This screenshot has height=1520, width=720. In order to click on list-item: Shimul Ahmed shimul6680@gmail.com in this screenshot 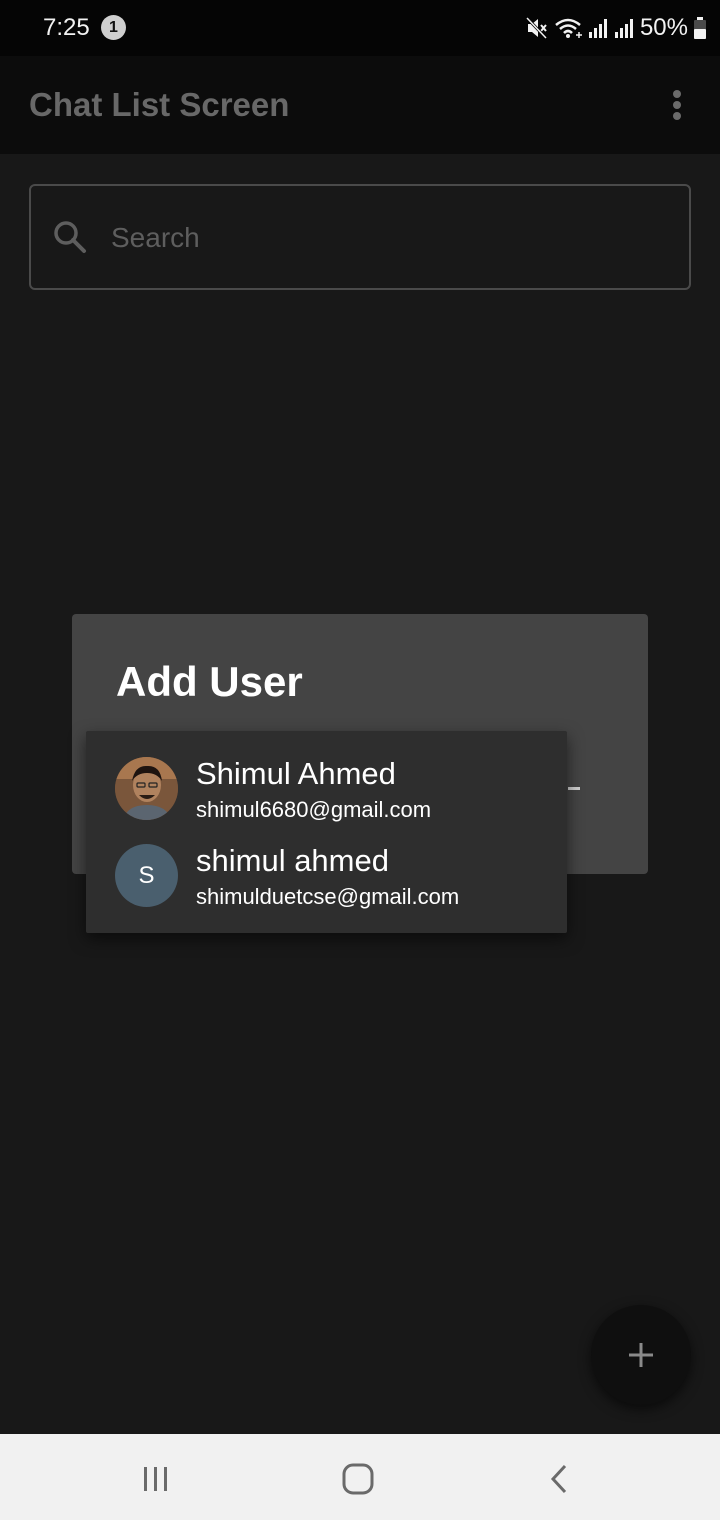, I will do `click(326, 794)`.